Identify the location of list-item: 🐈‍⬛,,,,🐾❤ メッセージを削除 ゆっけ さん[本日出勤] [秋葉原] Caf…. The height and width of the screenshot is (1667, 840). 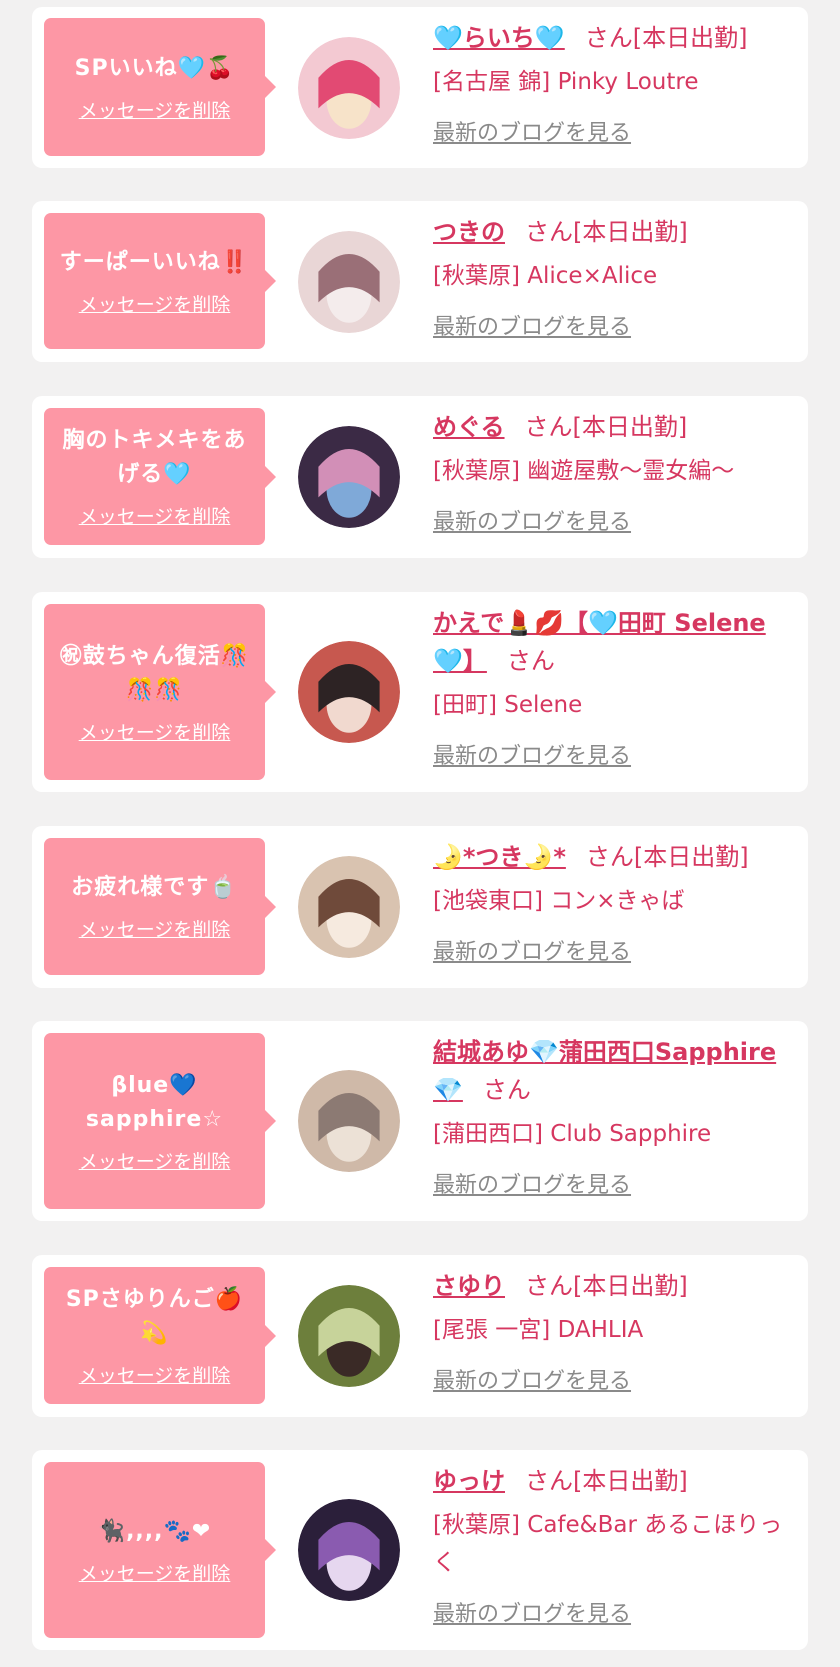
(420, 1550).